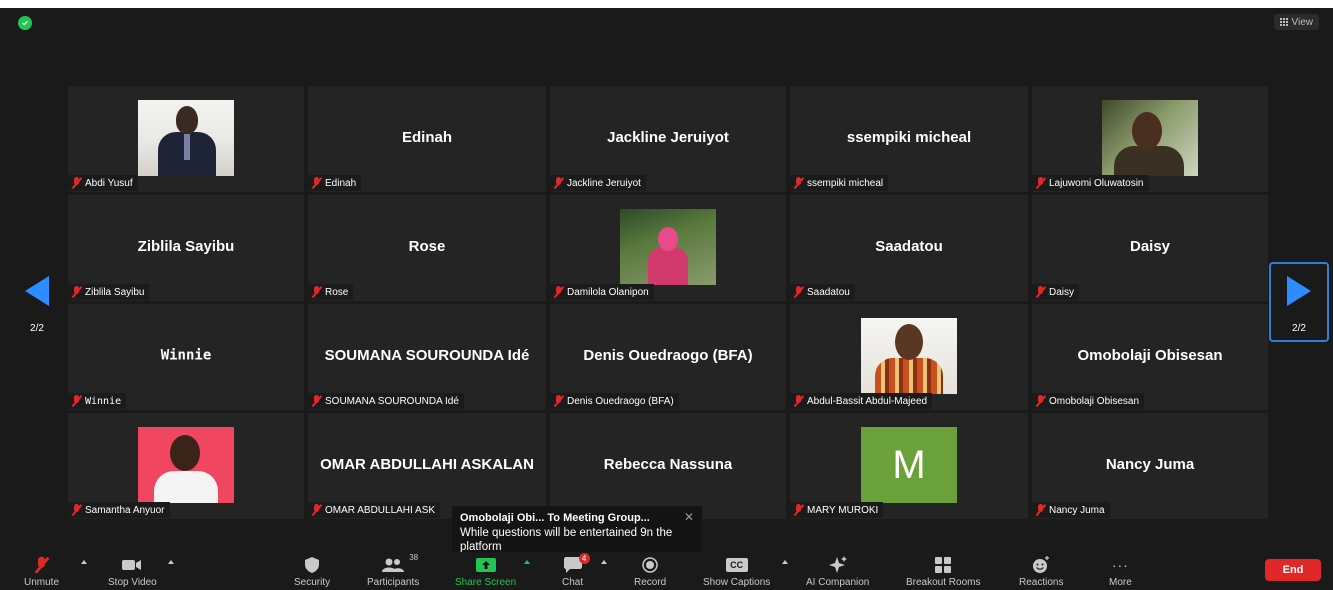 The height and width of the screenshot is (590, 1333). I want to click on show-captions-label: Show Captions, so click(737, 582).